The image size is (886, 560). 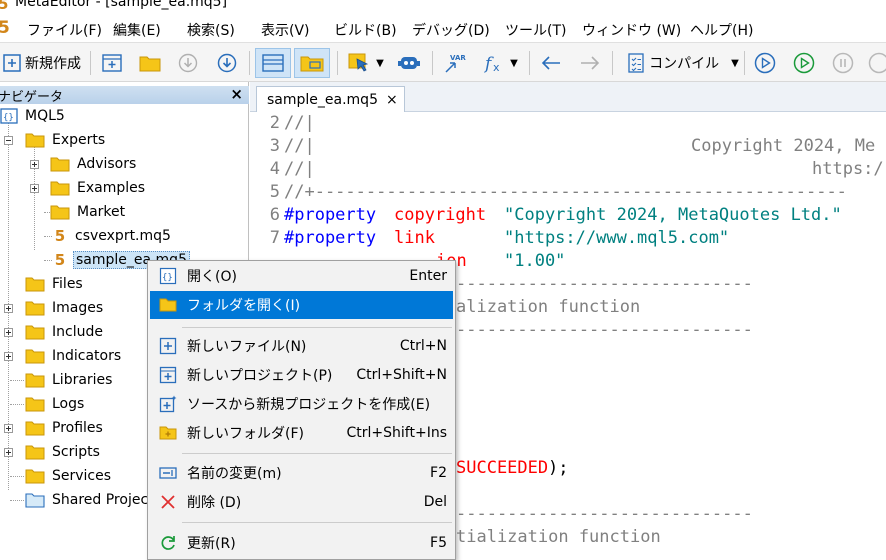 What do you see at coordinates (285, 30) in the screenshot?
I see `menu-view: 表示(V)` at bounding box center [285, 30].